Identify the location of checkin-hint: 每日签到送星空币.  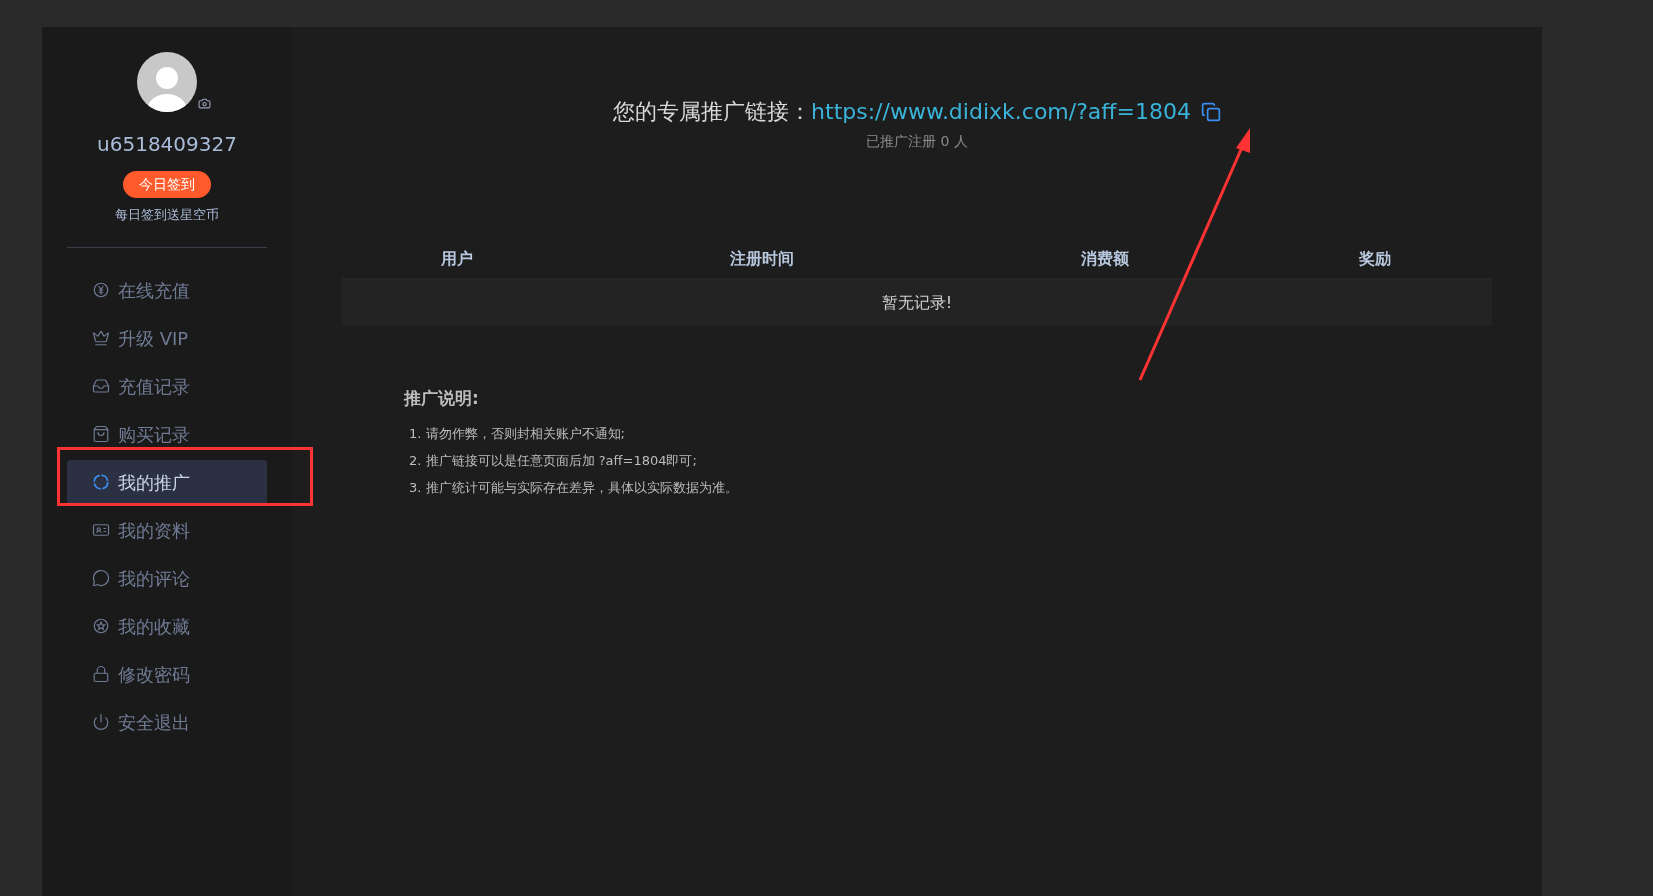
(167, 215).